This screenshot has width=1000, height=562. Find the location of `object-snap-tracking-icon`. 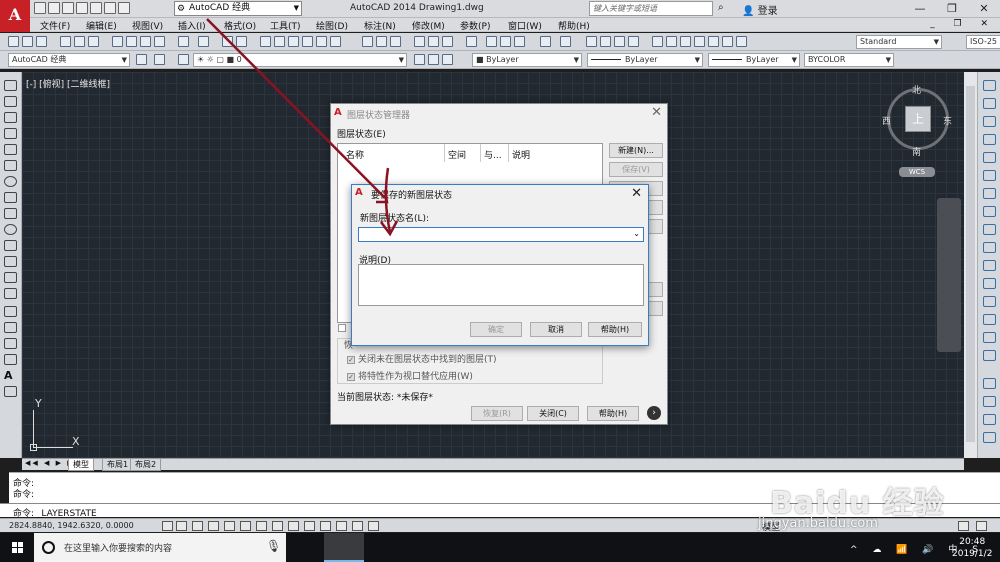

object-snap-tracking-icon is located at coordinates (277, 526).